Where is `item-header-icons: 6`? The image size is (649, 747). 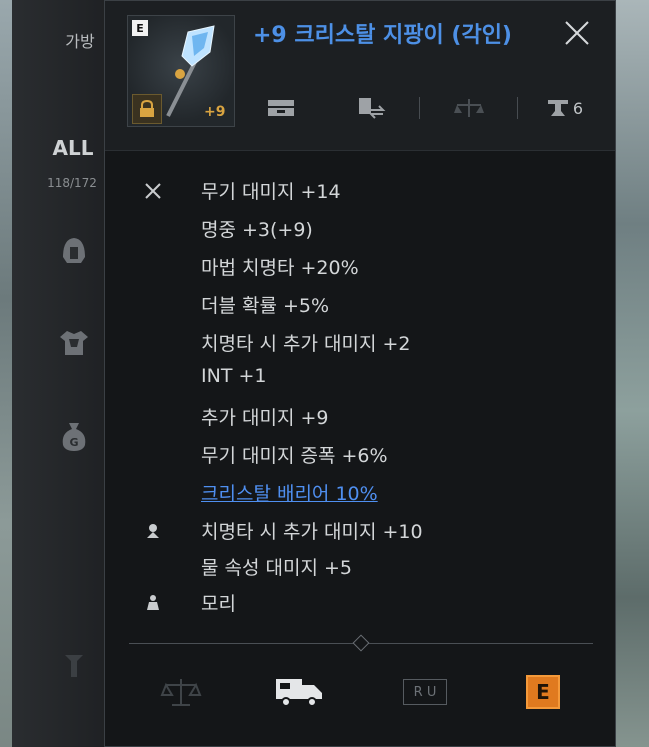
item-header-icons: 6 is located at coordinates (425, 108).